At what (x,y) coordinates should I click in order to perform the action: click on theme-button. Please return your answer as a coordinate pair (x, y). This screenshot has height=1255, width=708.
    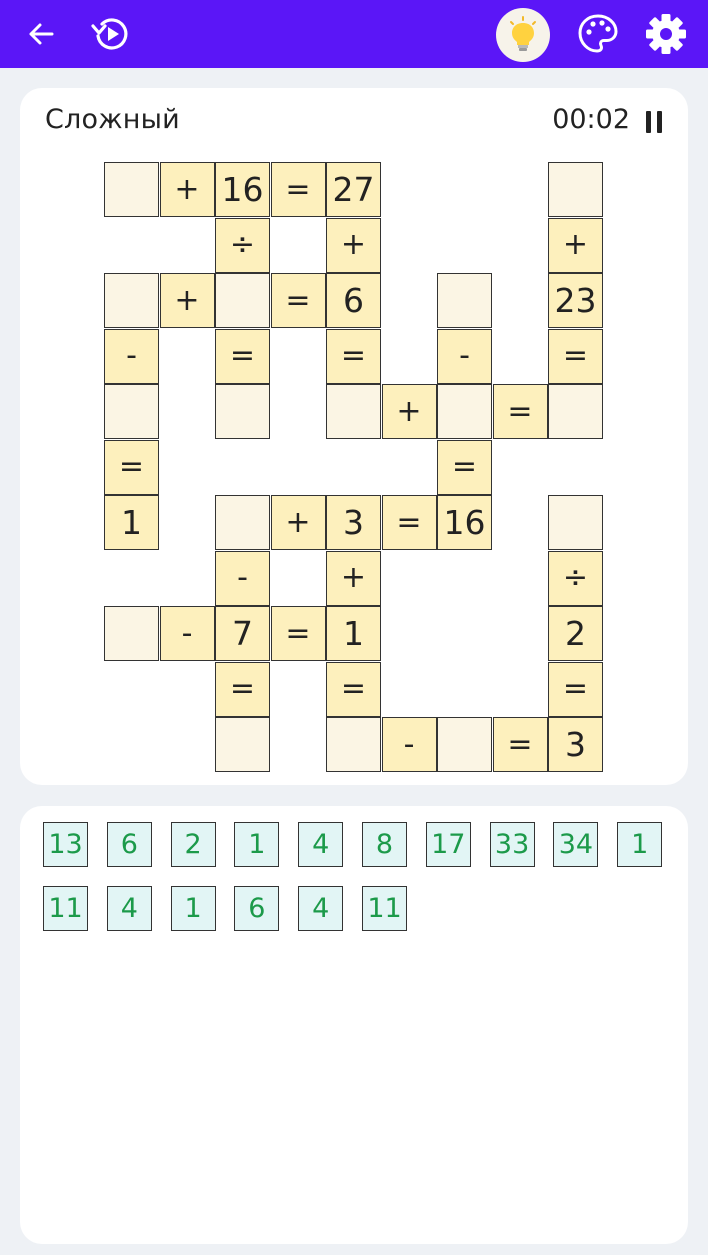
    Looking at the image, I should click on (598, 34).